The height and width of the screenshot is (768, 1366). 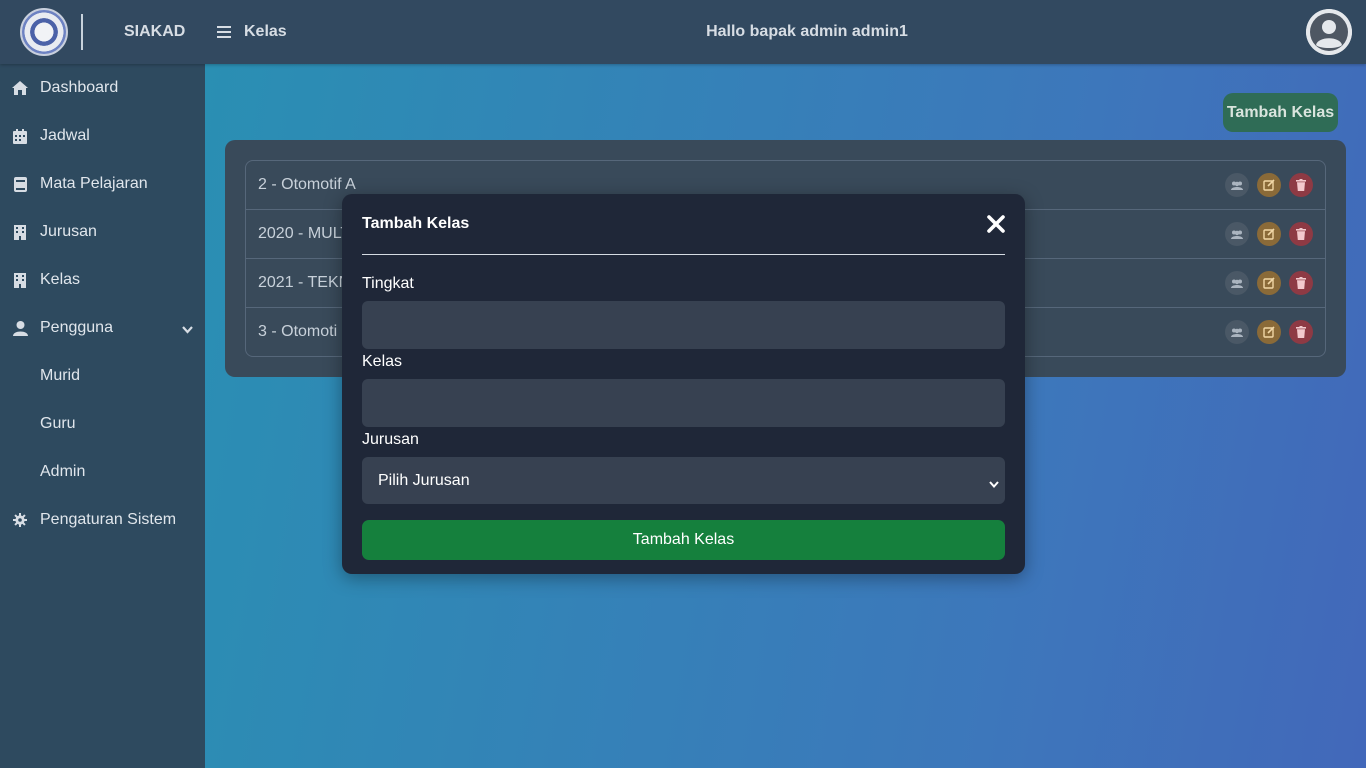 I want to click on calendar-icon, so click(x=20, y=136).